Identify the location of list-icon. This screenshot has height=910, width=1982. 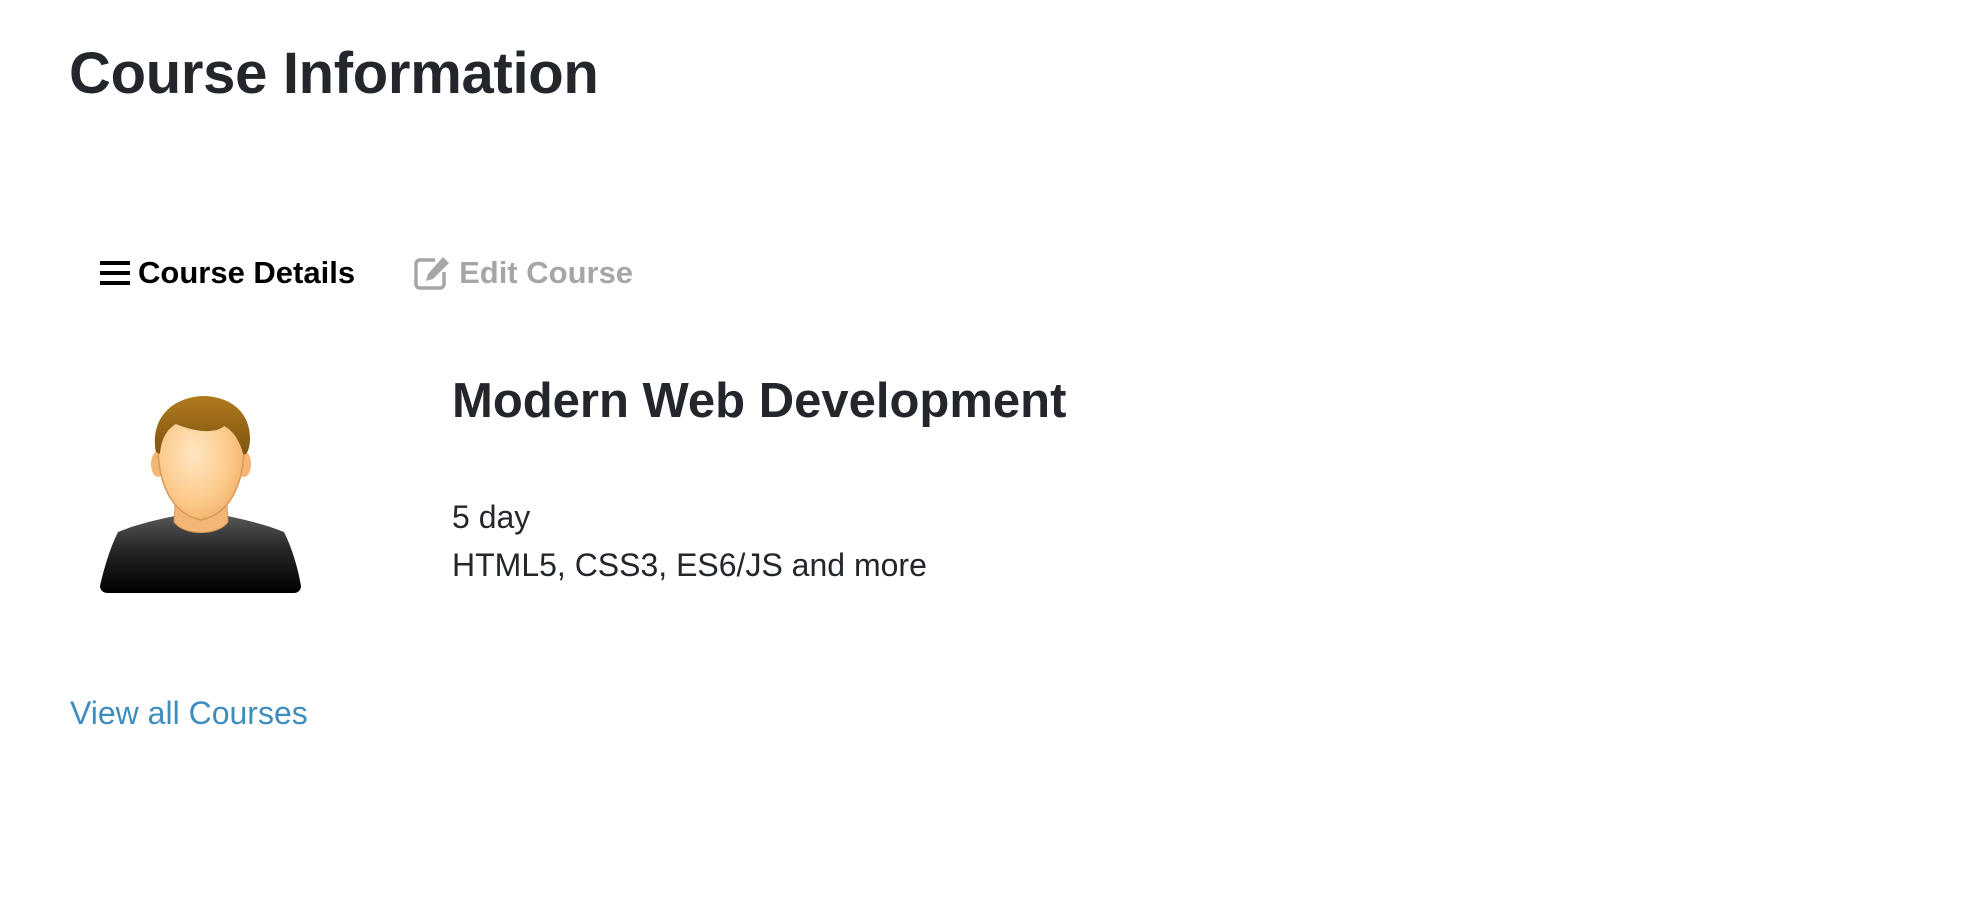
(115, 273).